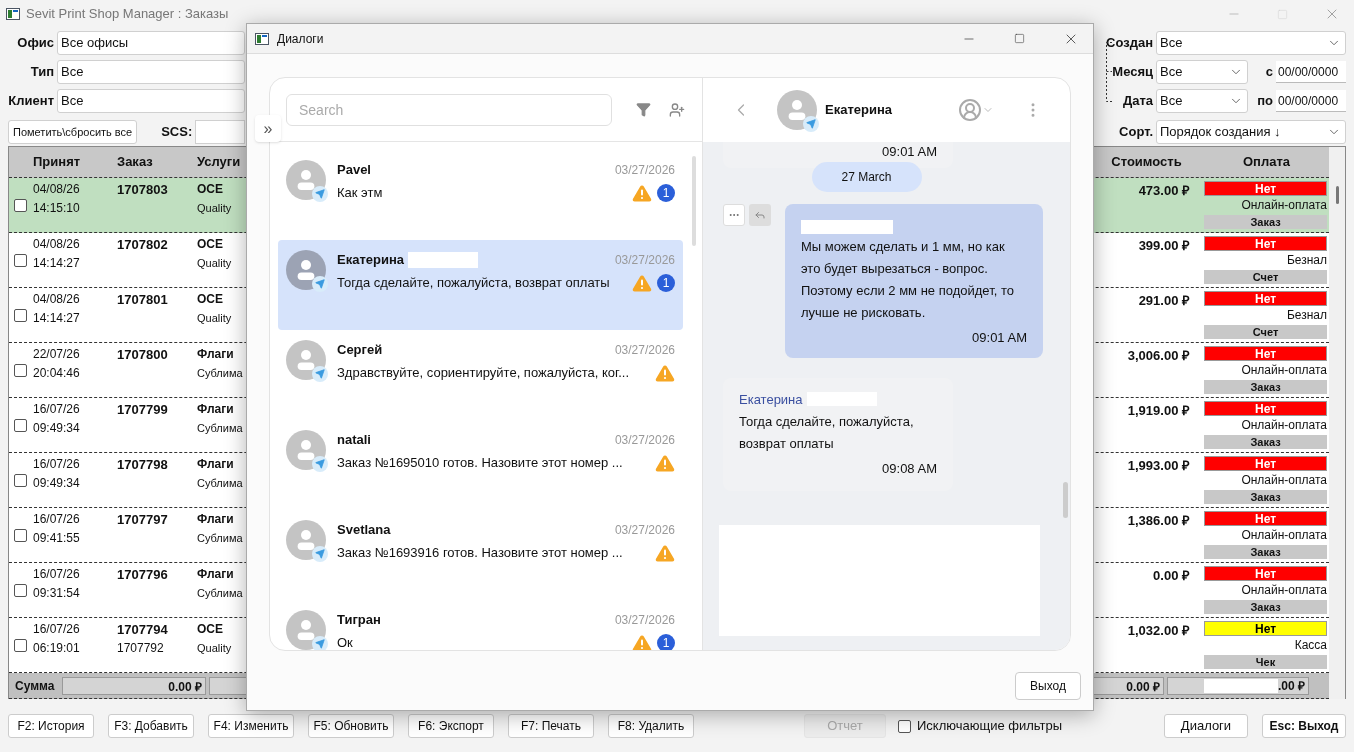 This screenshot has height=752, width=1354. Describe the element at coordinates (1206, 726) in the screenshot. I see `dialogs-button: Диалоги` at that location.